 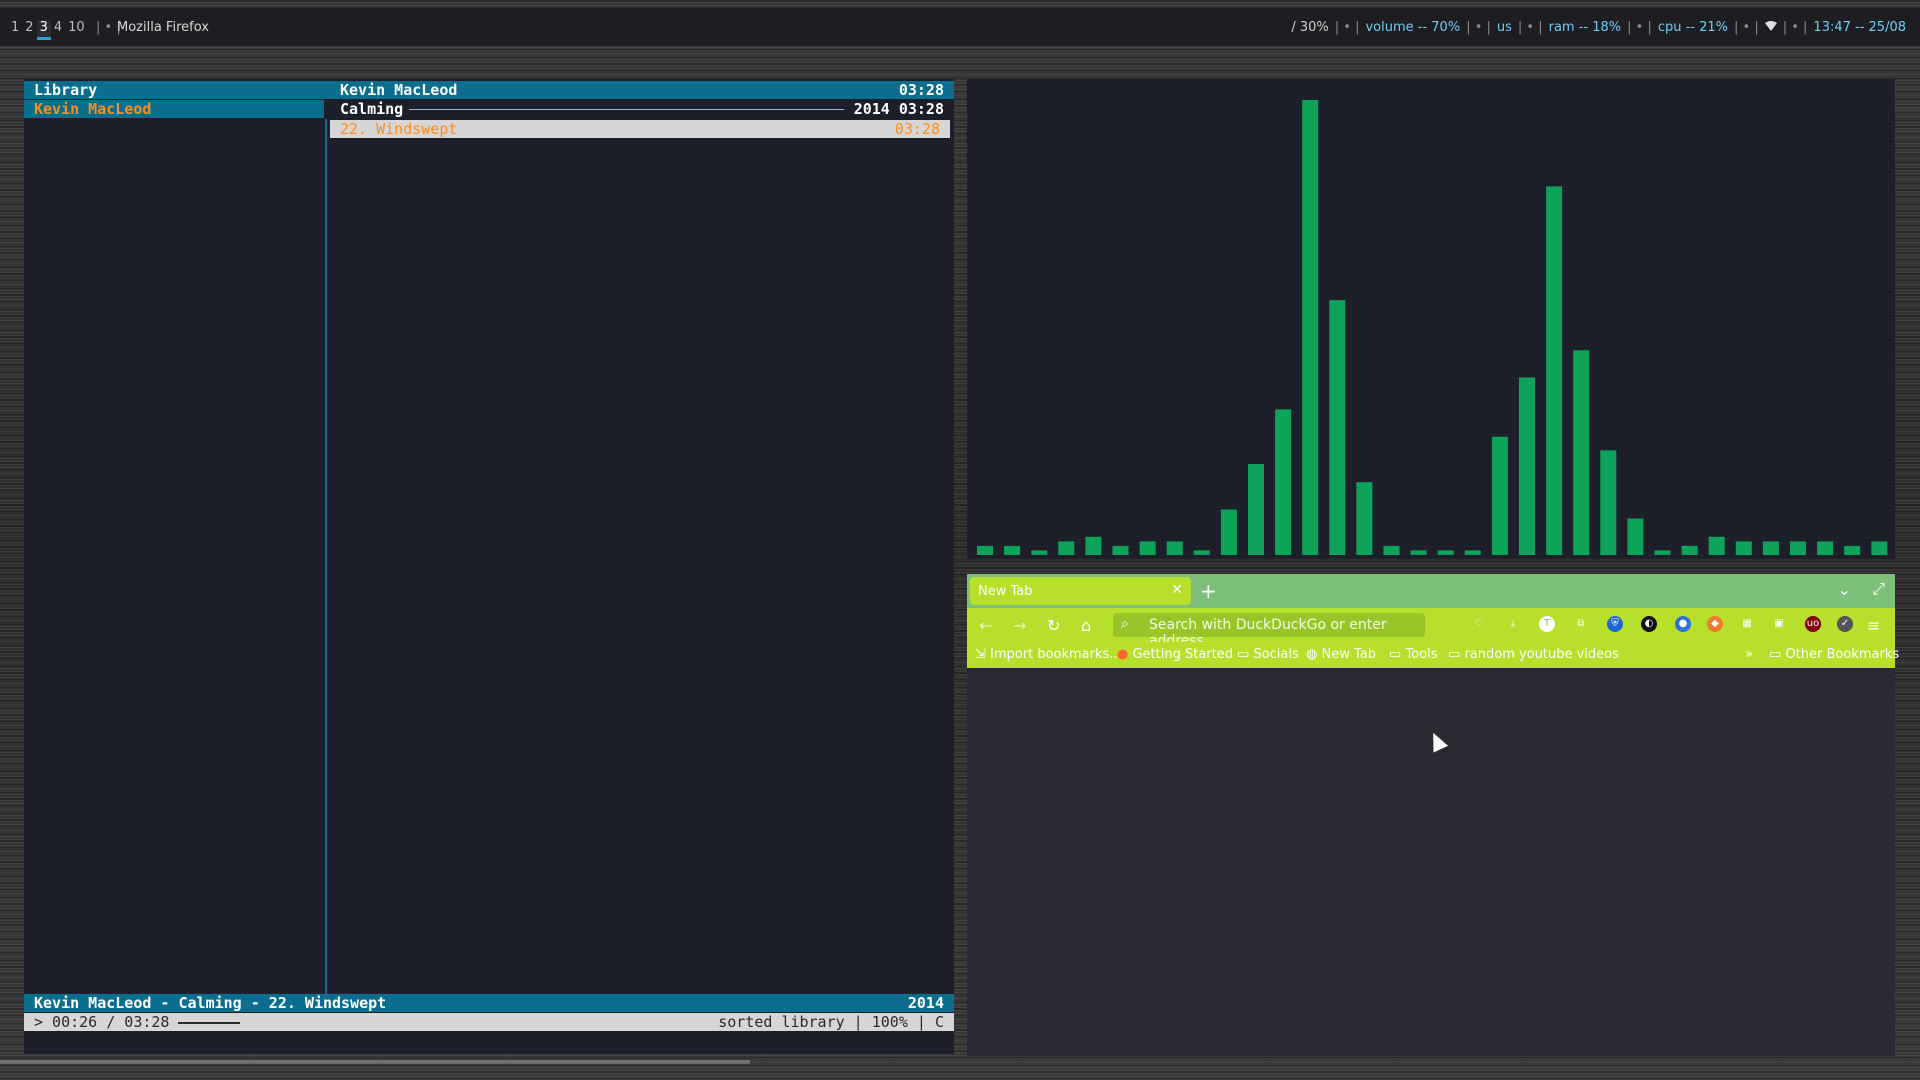 I want to click on darkreader-extension-icon: ◐, so click(x=1649, y=624).